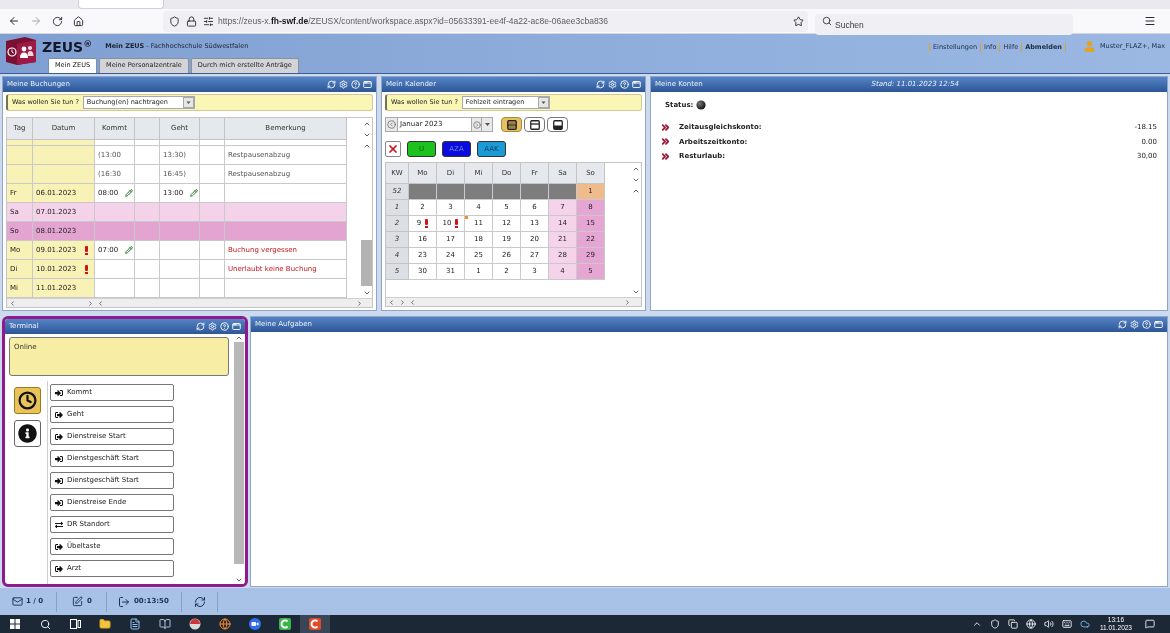  I want to click on disc-icon, so click(195, 624).